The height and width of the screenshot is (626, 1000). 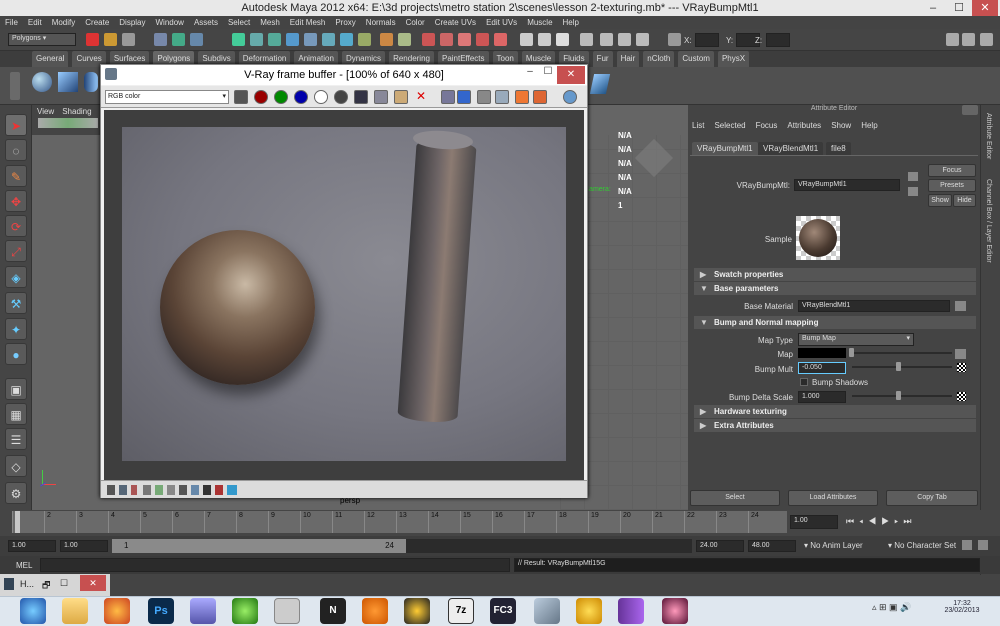 What do you see at coordinates (852, 521) in the screenshot?
I see `go-to-start-icon: ⏮` at bounding box center [852, 521].